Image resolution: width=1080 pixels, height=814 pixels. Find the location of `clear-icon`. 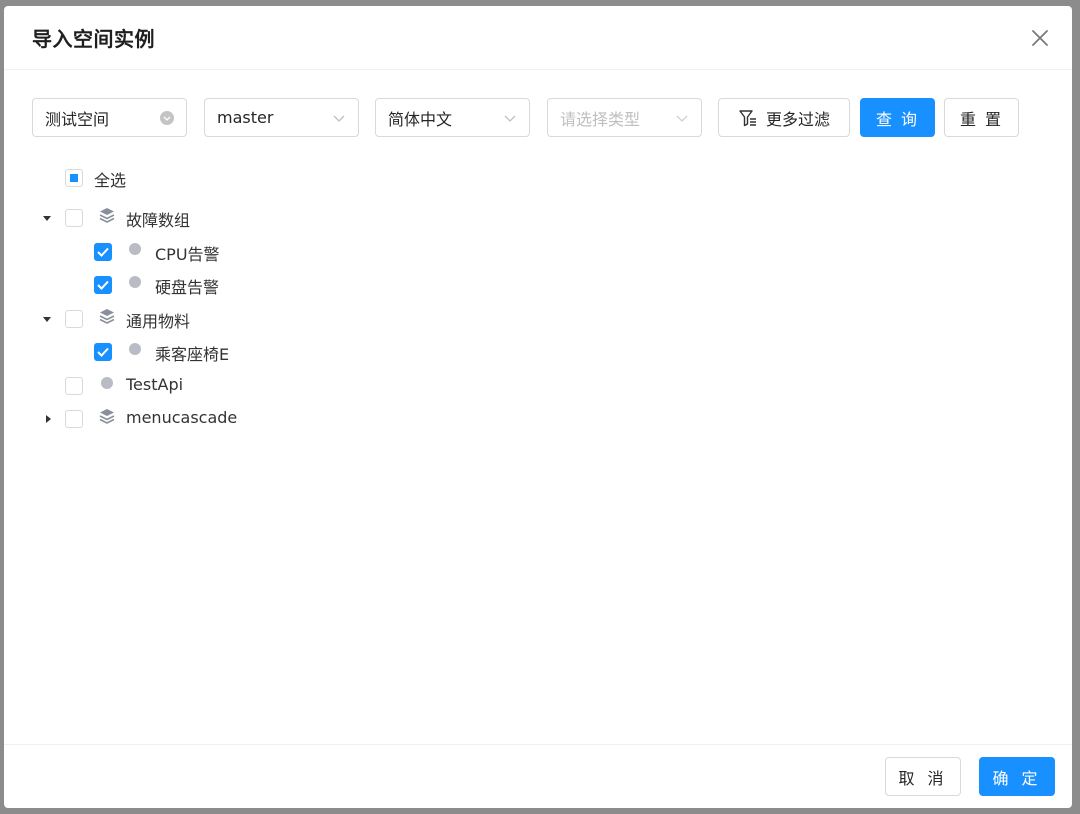

clear-icon is located at coordinates (167, 117).